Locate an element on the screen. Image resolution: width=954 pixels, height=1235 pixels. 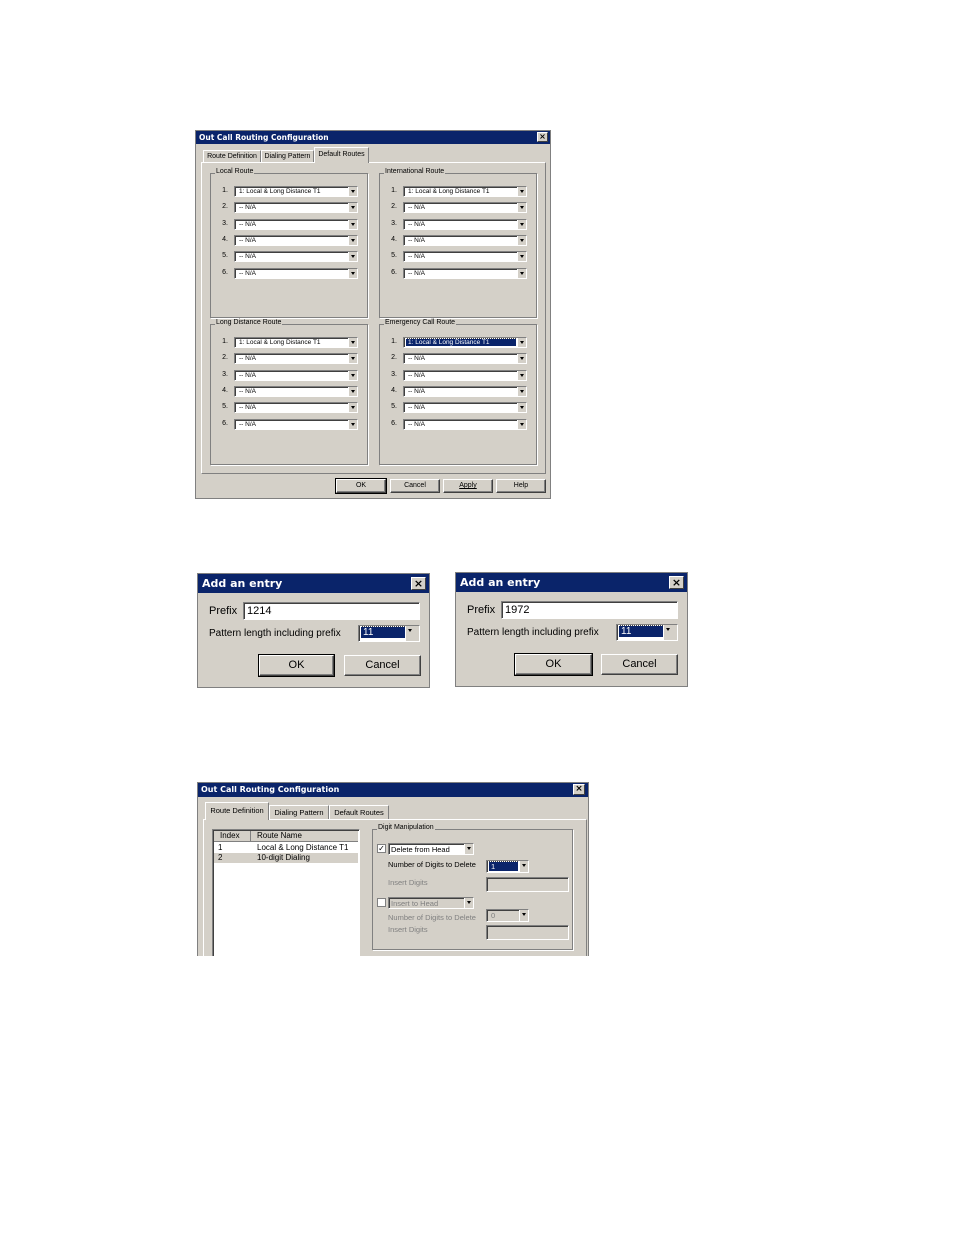
international-route-select-5: -- N/A is located at coordinates (465, 256).